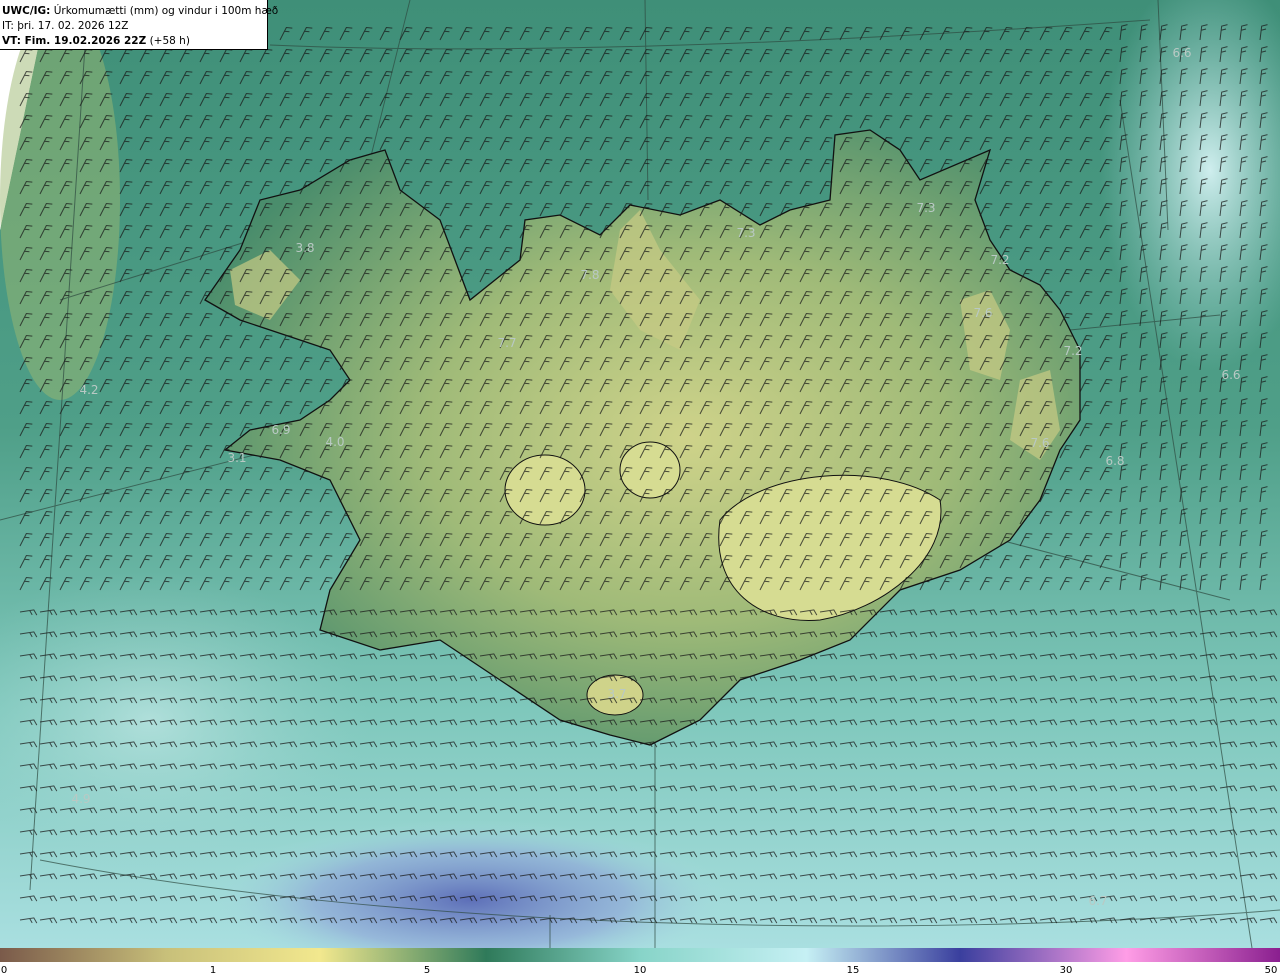 The image size is (1280, 978). What do you see at coordinates (1271, 970) in the screenshot?
I see `colorbar-tick: 50` at bounding box center [1271, 970].